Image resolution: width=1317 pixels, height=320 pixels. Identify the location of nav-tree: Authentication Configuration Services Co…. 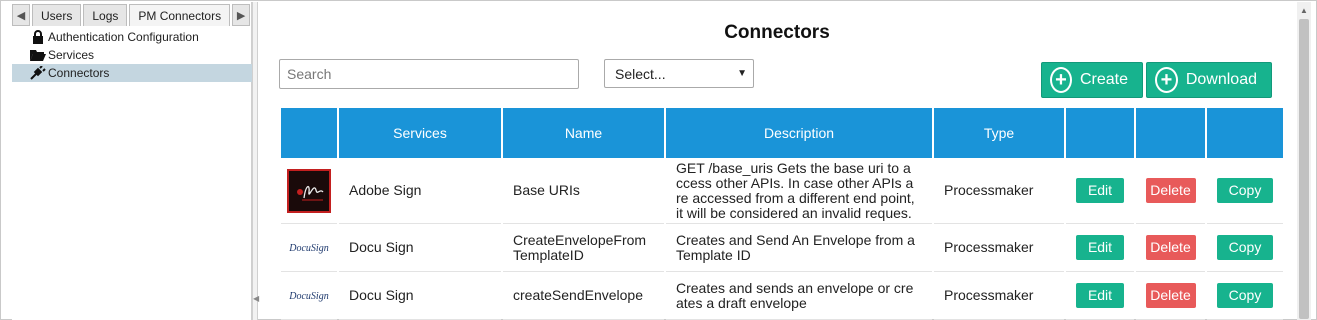
(132, 55).